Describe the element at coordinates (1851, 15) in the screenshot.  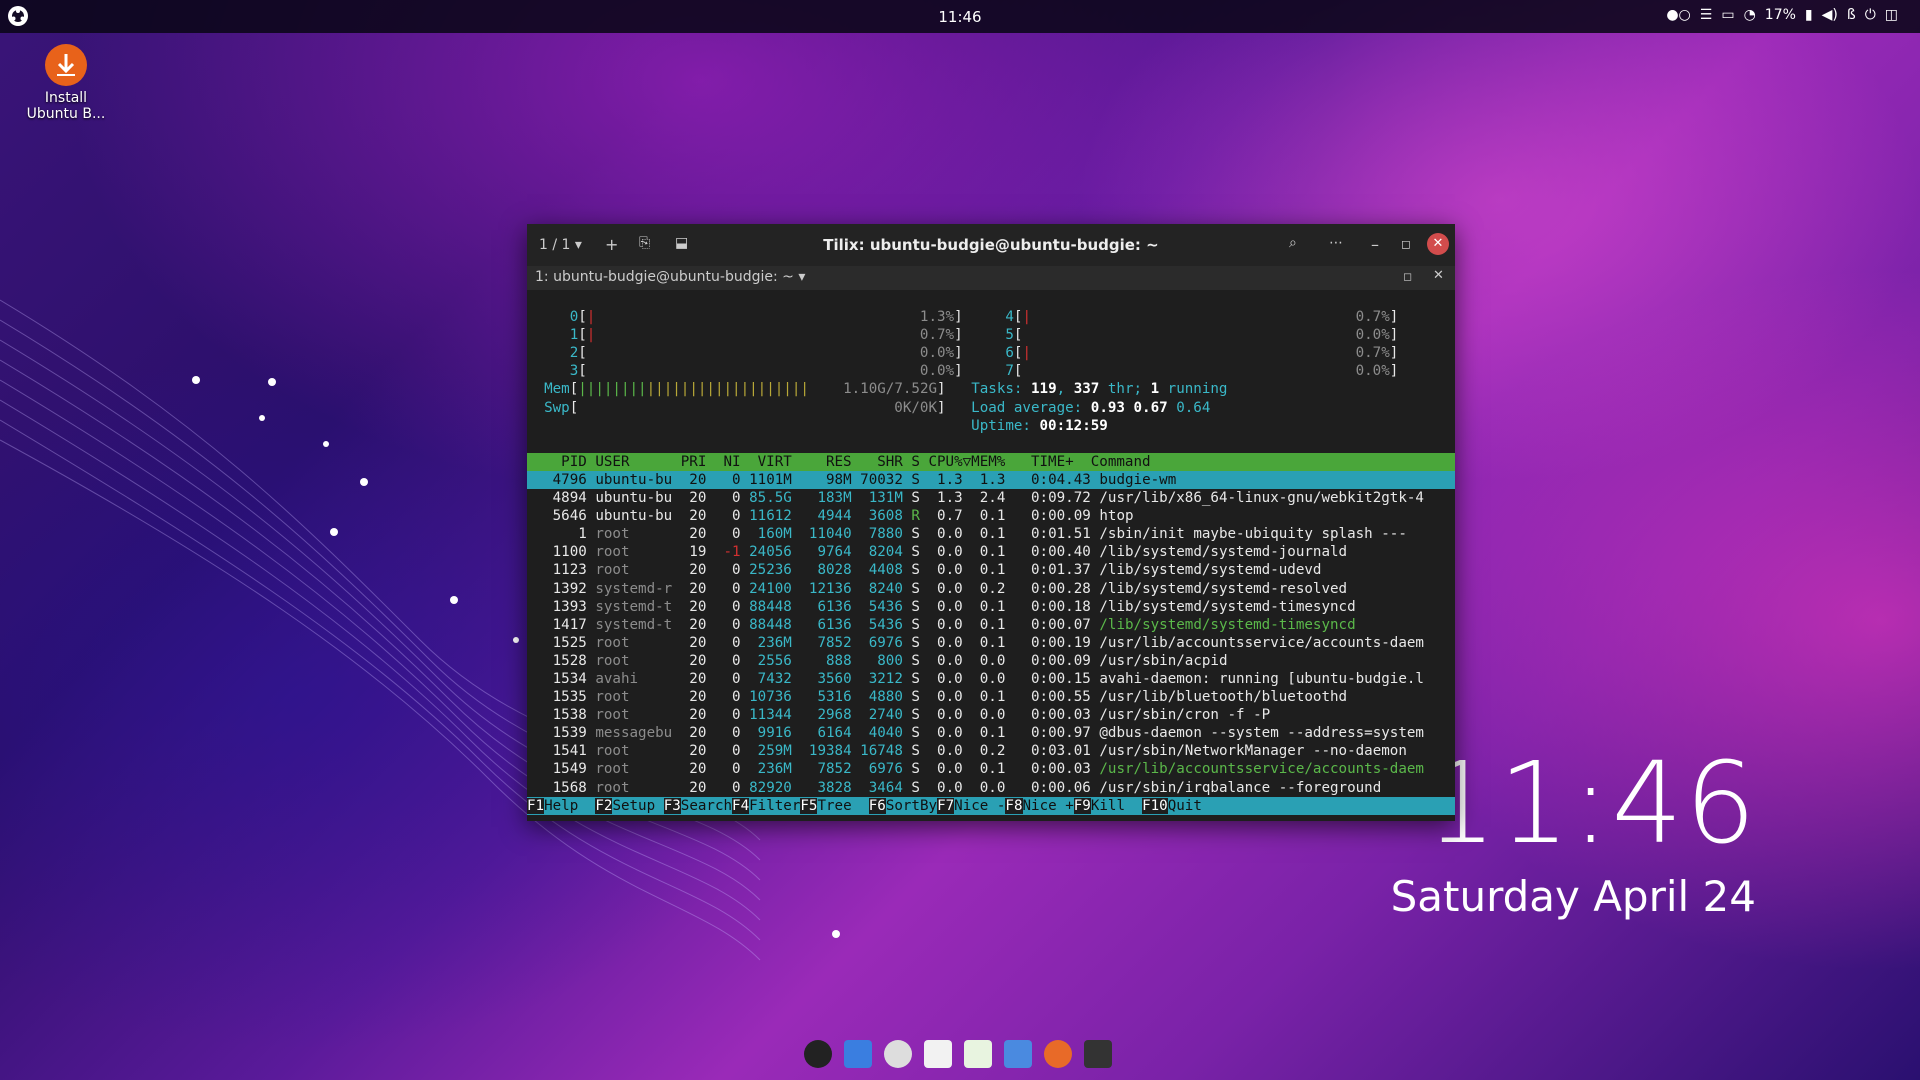
I see `bluetooth-icon: ß` at that location.